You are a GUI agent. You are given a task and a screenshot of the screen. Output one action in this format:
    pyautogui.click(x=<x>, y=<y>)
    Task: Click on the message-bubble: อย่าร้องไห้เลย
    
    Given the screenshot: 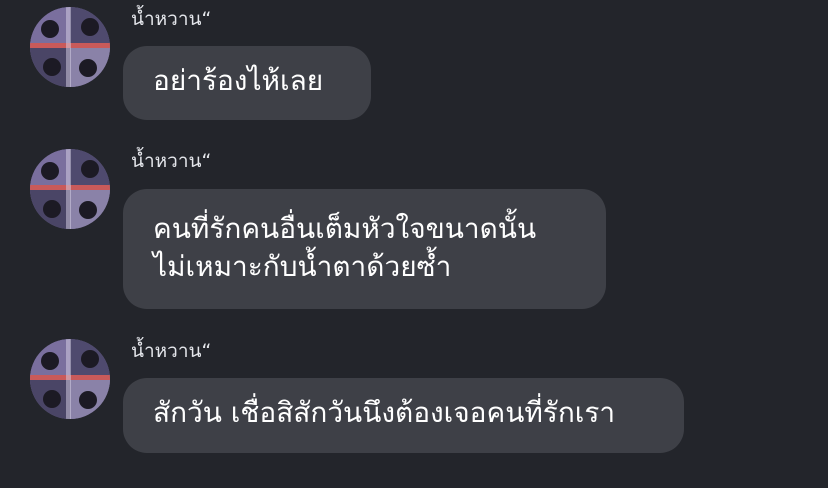 What is the action you would take?
    pyautogui.click(x=247, y=83)
    